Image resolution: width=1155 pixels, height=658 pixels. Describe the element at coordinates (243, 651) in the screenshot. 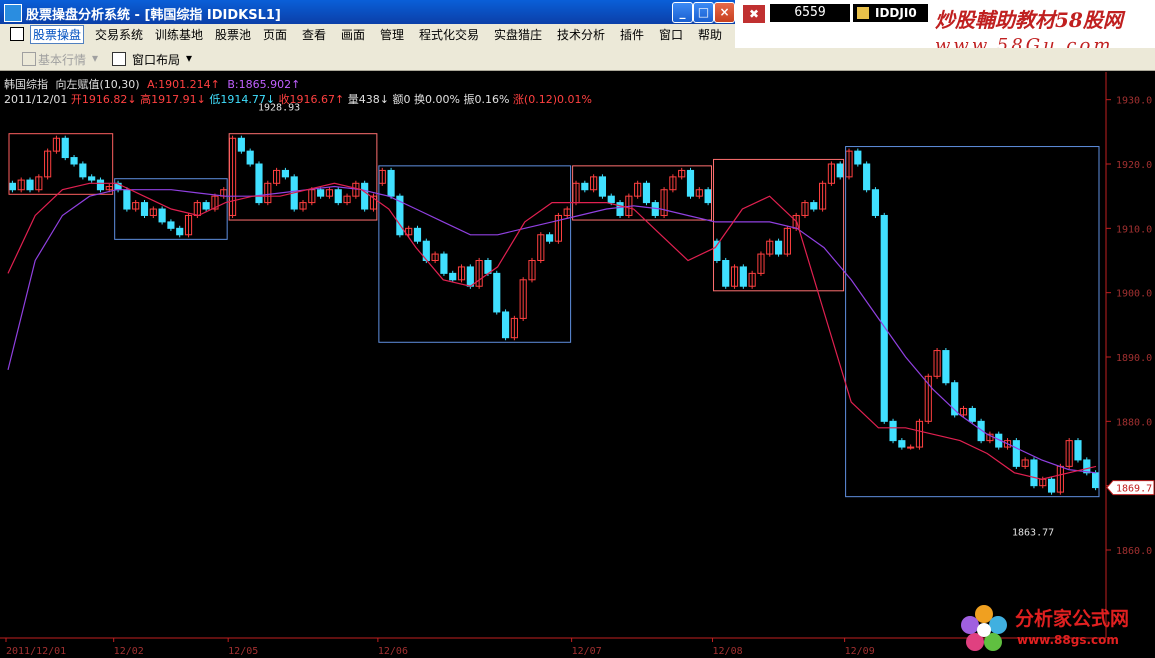

I see `x-tick-label: 12/05` at that location.